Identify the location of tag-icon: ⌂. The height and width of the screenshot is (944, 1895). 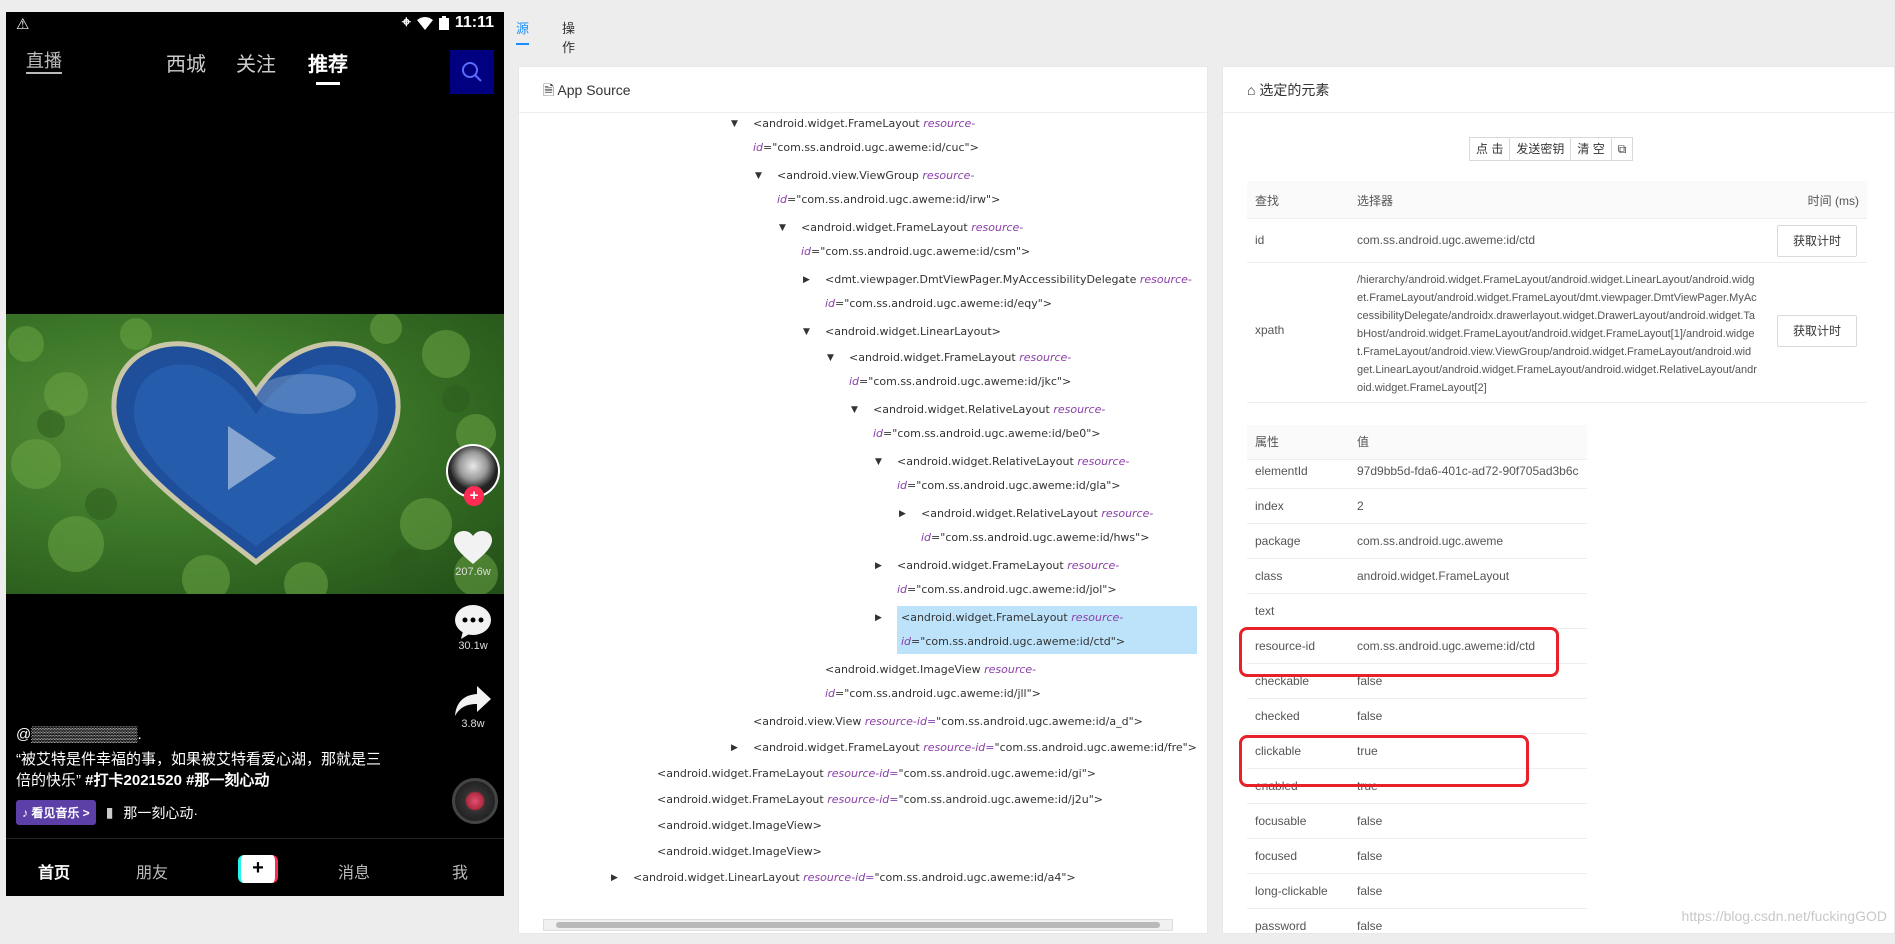
(1251, 90).